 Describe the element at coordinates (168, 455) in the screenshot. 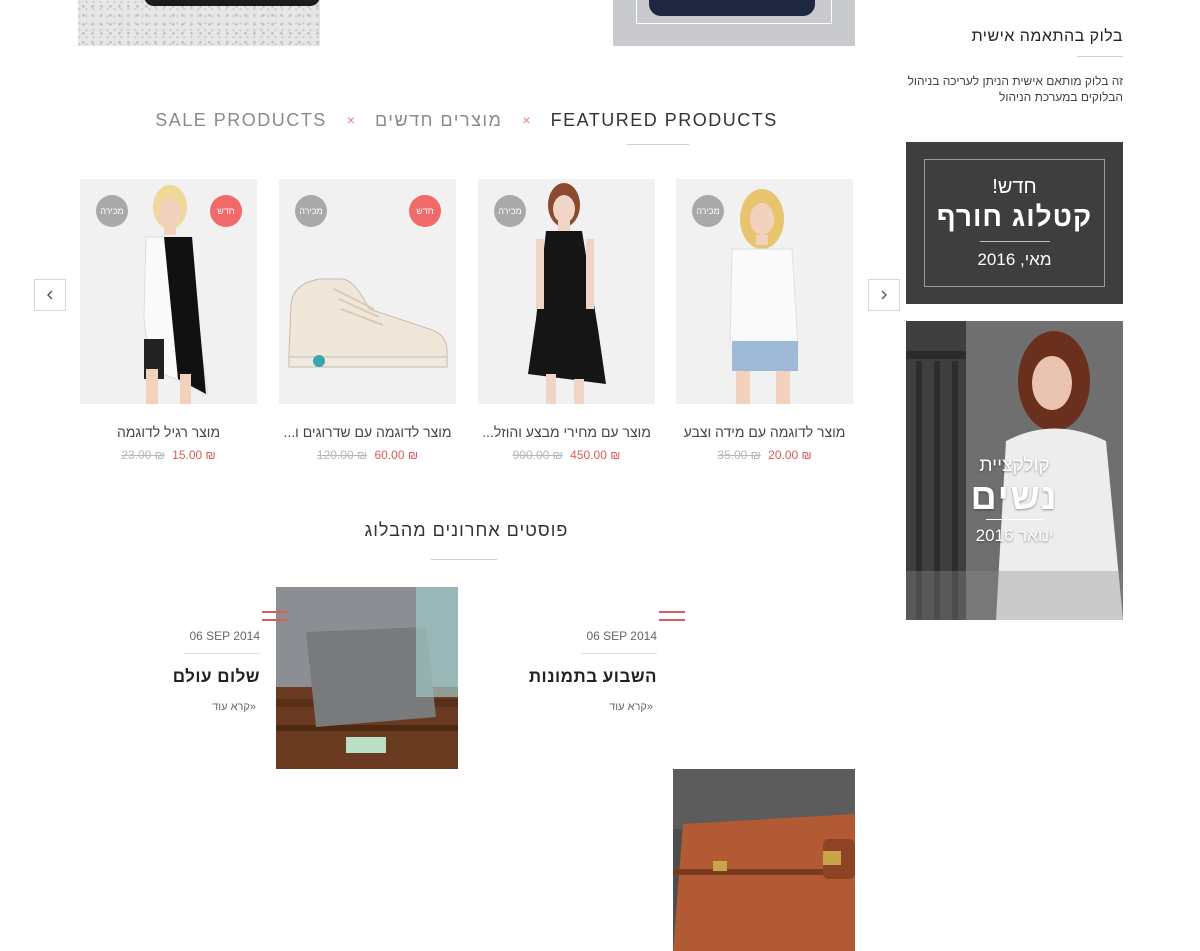

I see `product-price: ₪ 15.00 ₪ 23.00` at that location.